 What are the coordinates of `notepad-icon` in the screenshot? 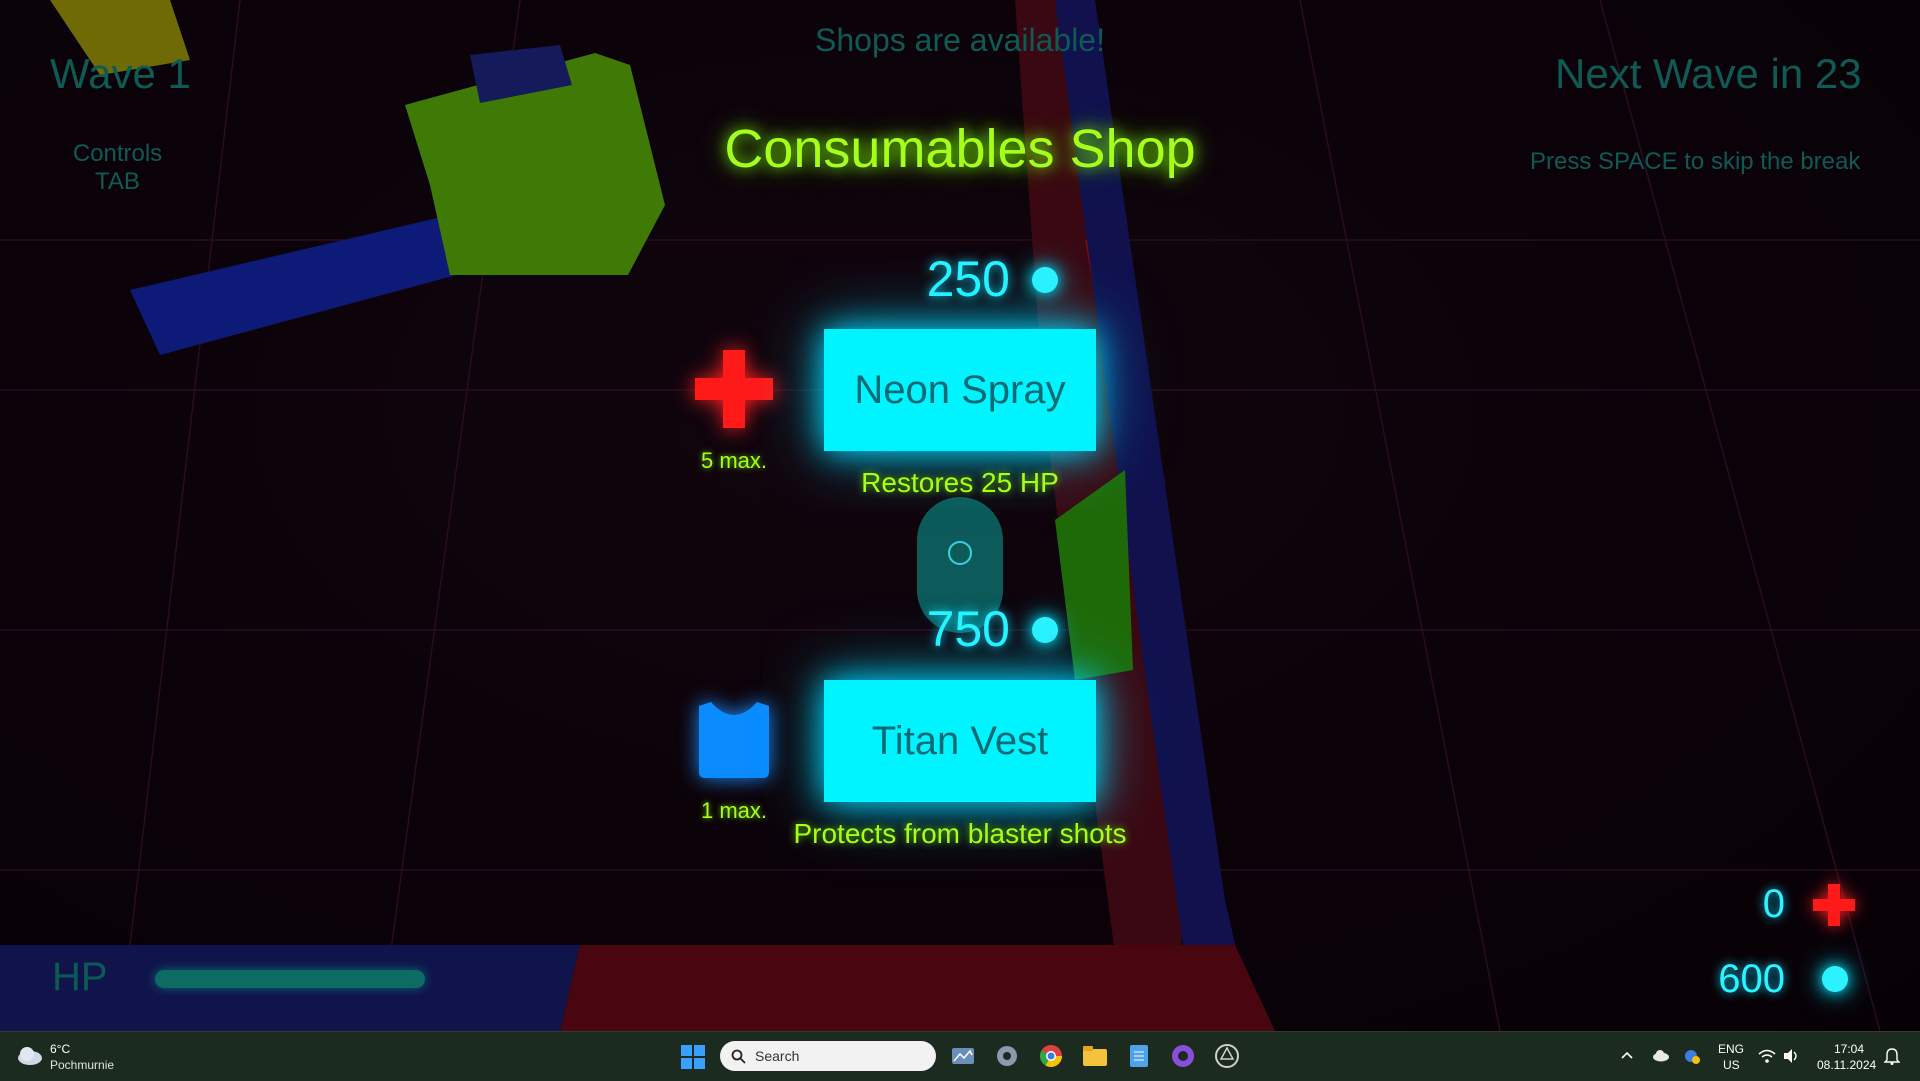 It's located at (1139, 1056).